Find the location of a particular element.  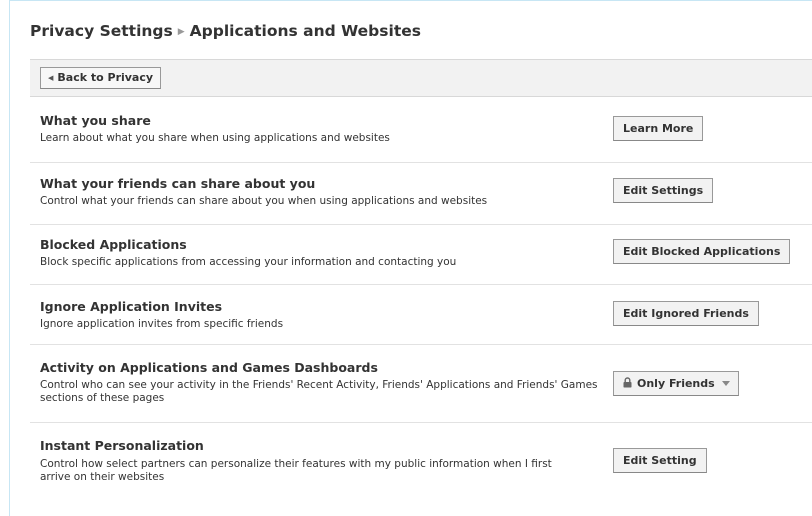

learn-more-button: Learn More is located at coordinates (658, 128).